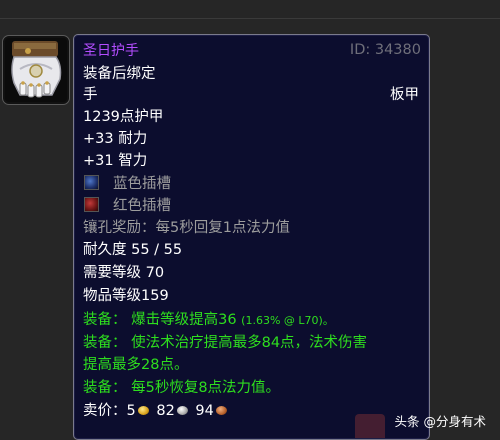  What do you see at coordinates (287, 320) in the screenshot?
I see `equip-note: (1.63% @ L70)。` at bounding box center [287, 320].